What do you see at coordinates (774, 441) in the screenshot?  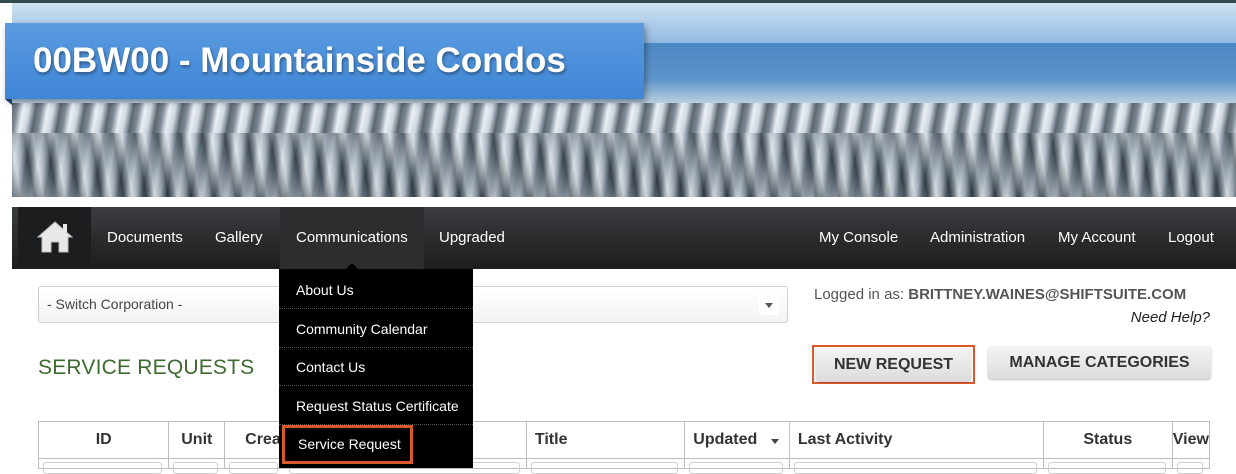 I see `sort-down-icon` at bounding box center [774, 441].